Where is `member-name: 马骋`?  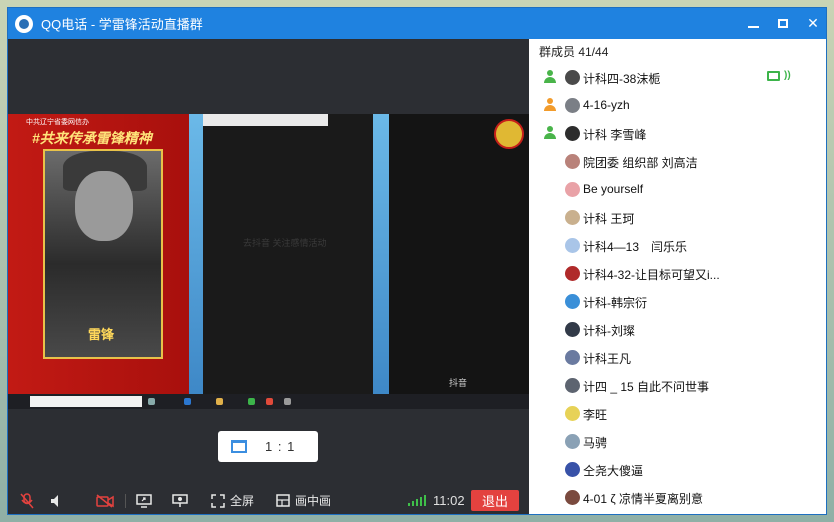 member-name: 马骋 is located at coordinates (595, 443).